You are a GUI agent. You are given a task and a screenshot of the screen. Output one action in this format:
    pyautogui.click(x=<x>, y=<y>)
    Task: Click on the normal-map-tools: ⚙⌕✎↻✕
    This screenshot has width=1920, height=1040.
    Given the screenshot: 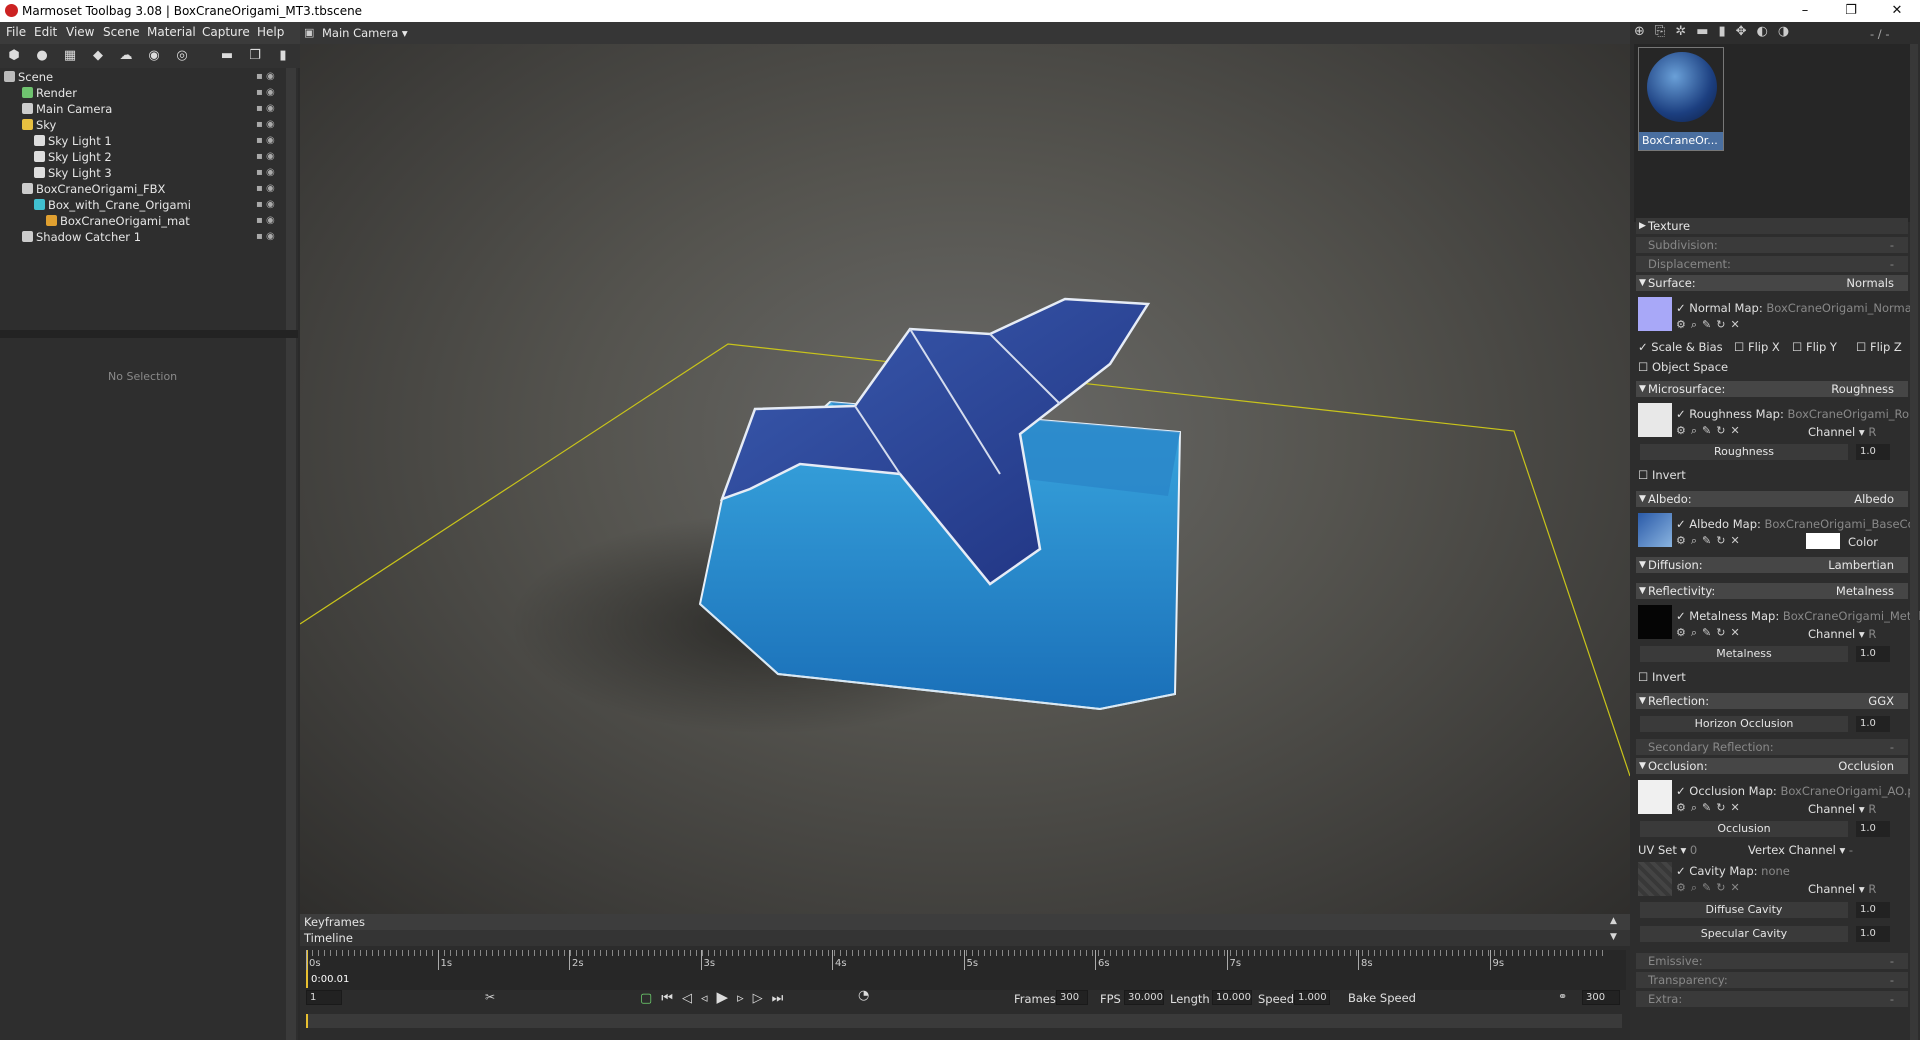 What is the action you would take?
    pyautogui.click(x=1710, y=325)
    